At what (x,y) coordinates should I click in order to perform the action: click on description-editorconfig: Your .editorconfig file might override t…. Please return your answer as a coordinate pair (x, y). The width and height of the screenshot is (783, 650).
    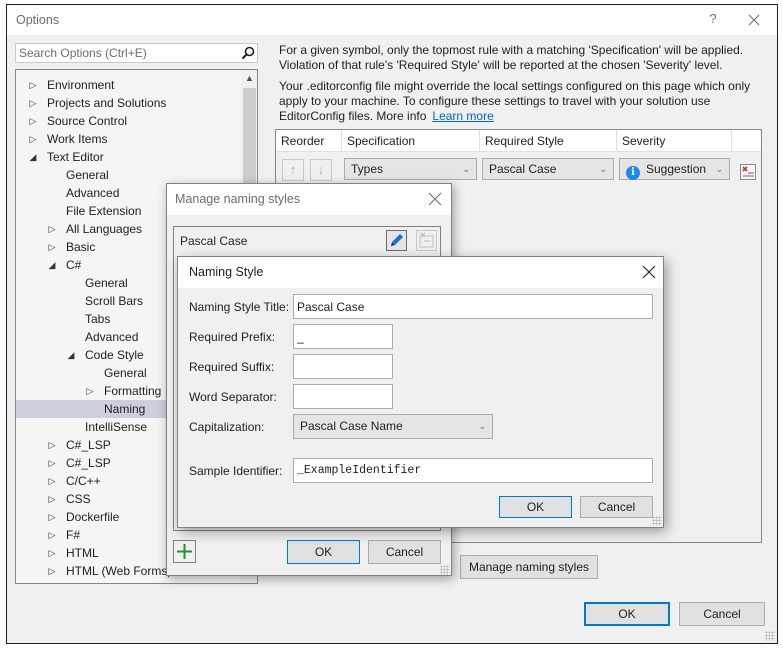
    Looking at the image, I should click on (526, 101).